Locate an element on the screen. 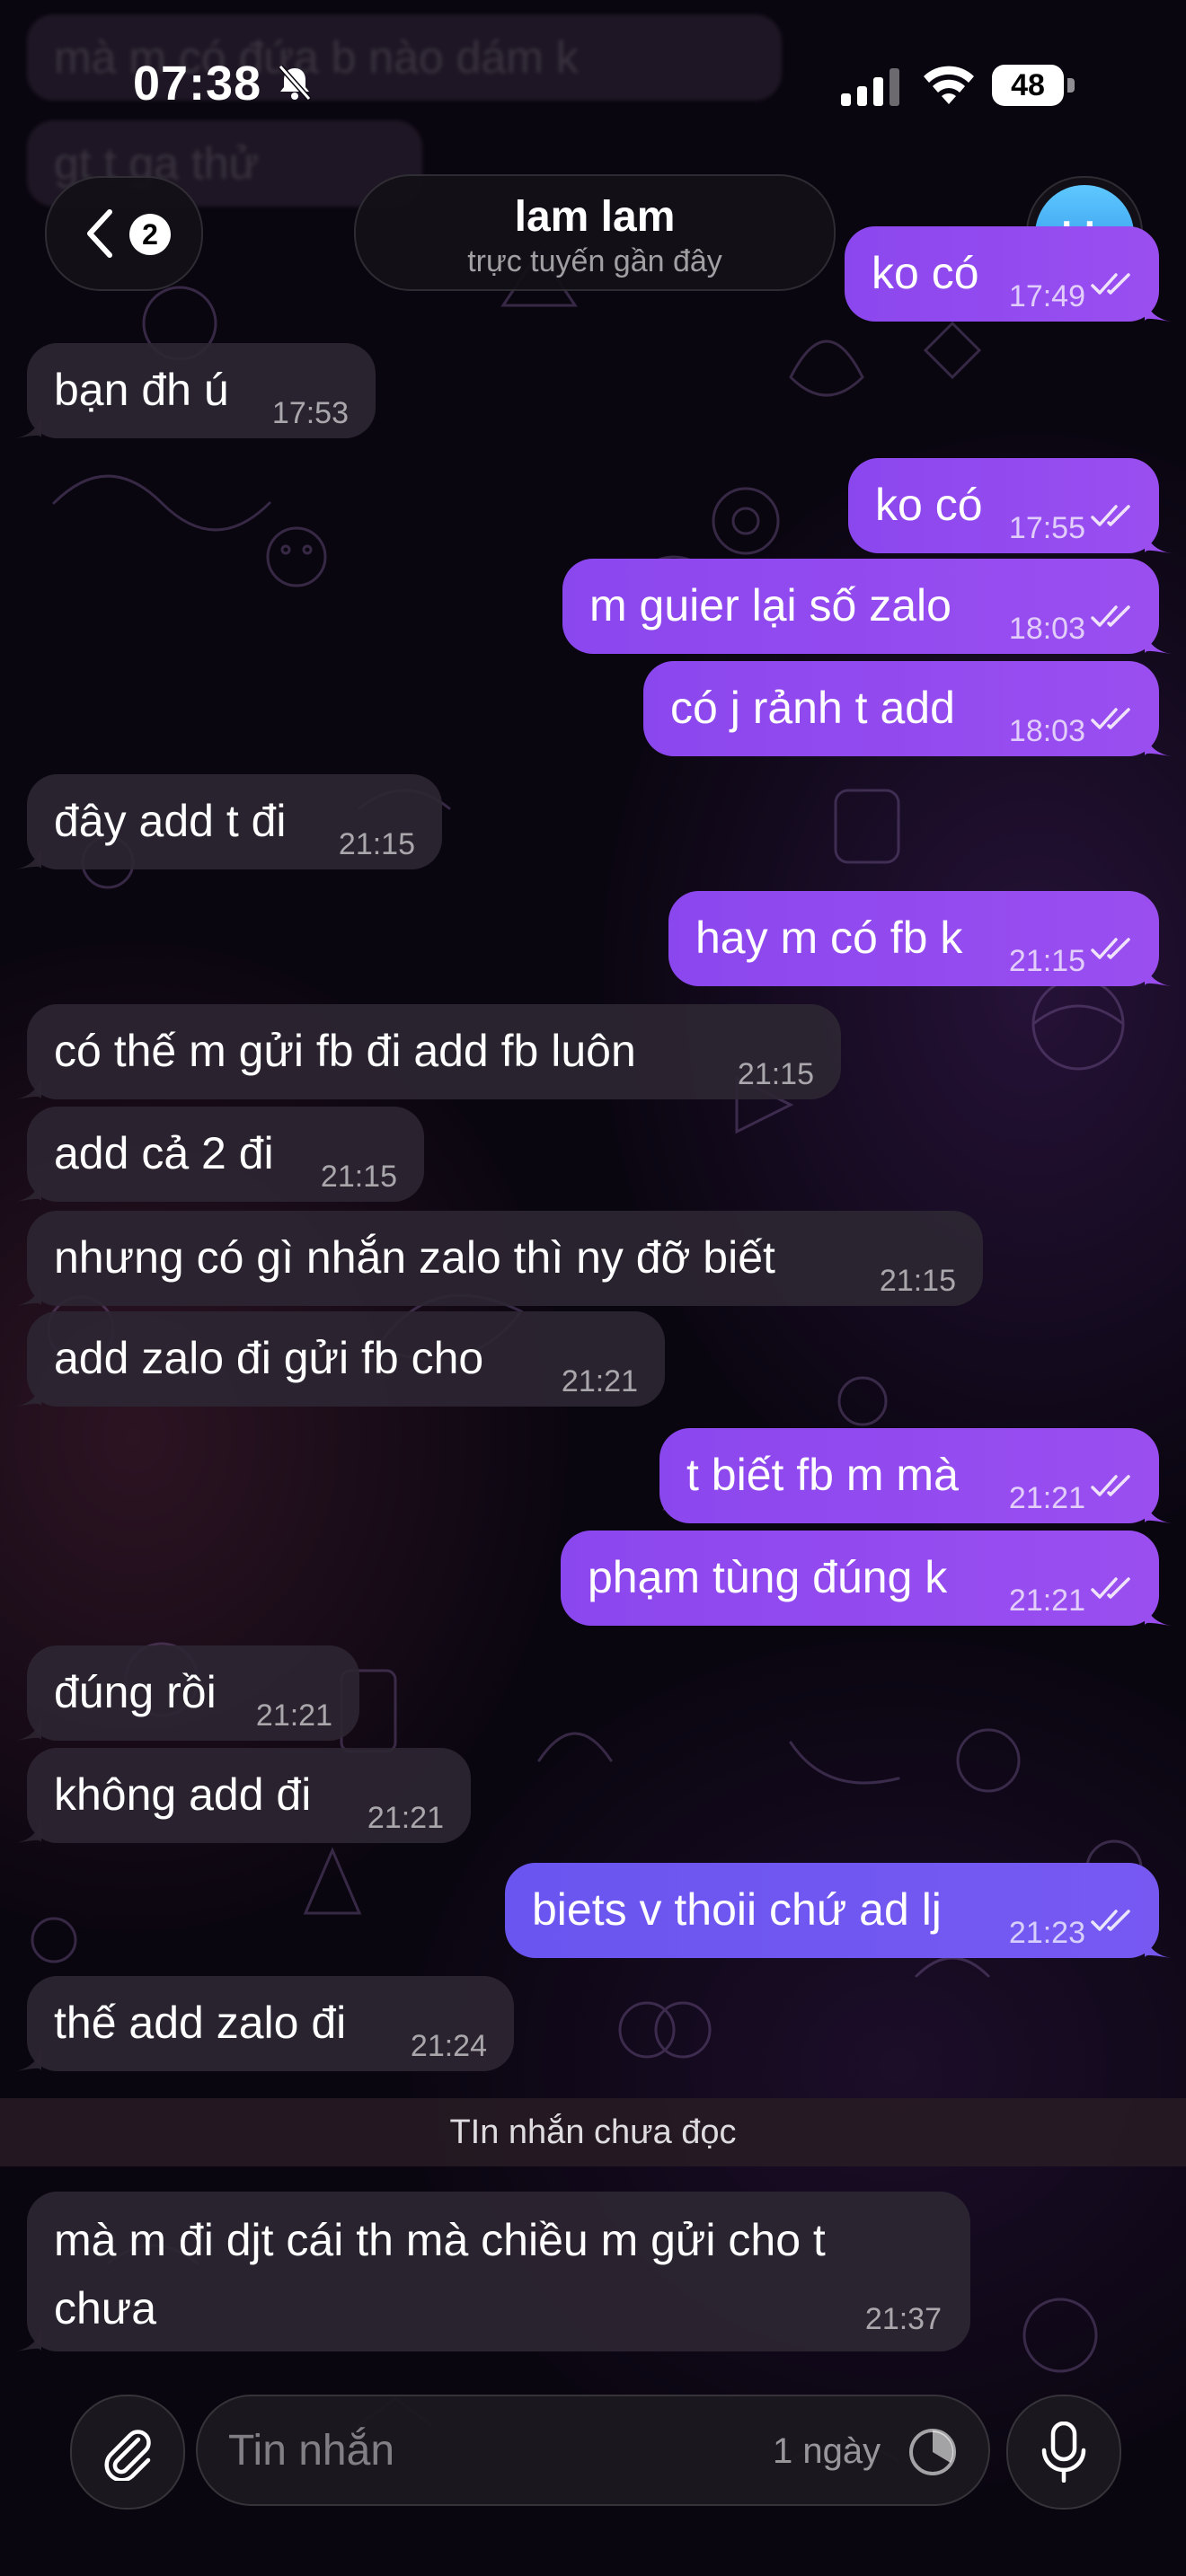  message-bubble-incoming: có thế m gửi fb đi add fb luôn 21:15 is located at coordinates (427, 1051).